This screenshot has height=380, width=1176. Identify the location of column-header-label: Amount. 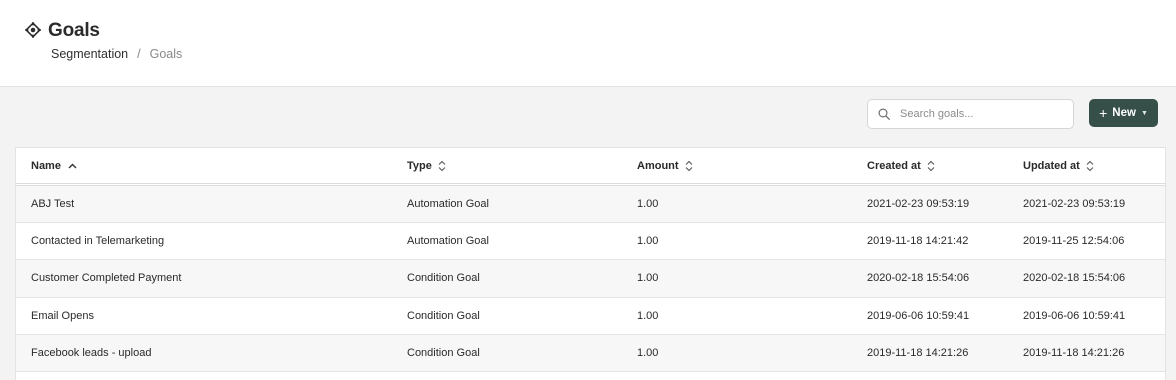
(658, 166).